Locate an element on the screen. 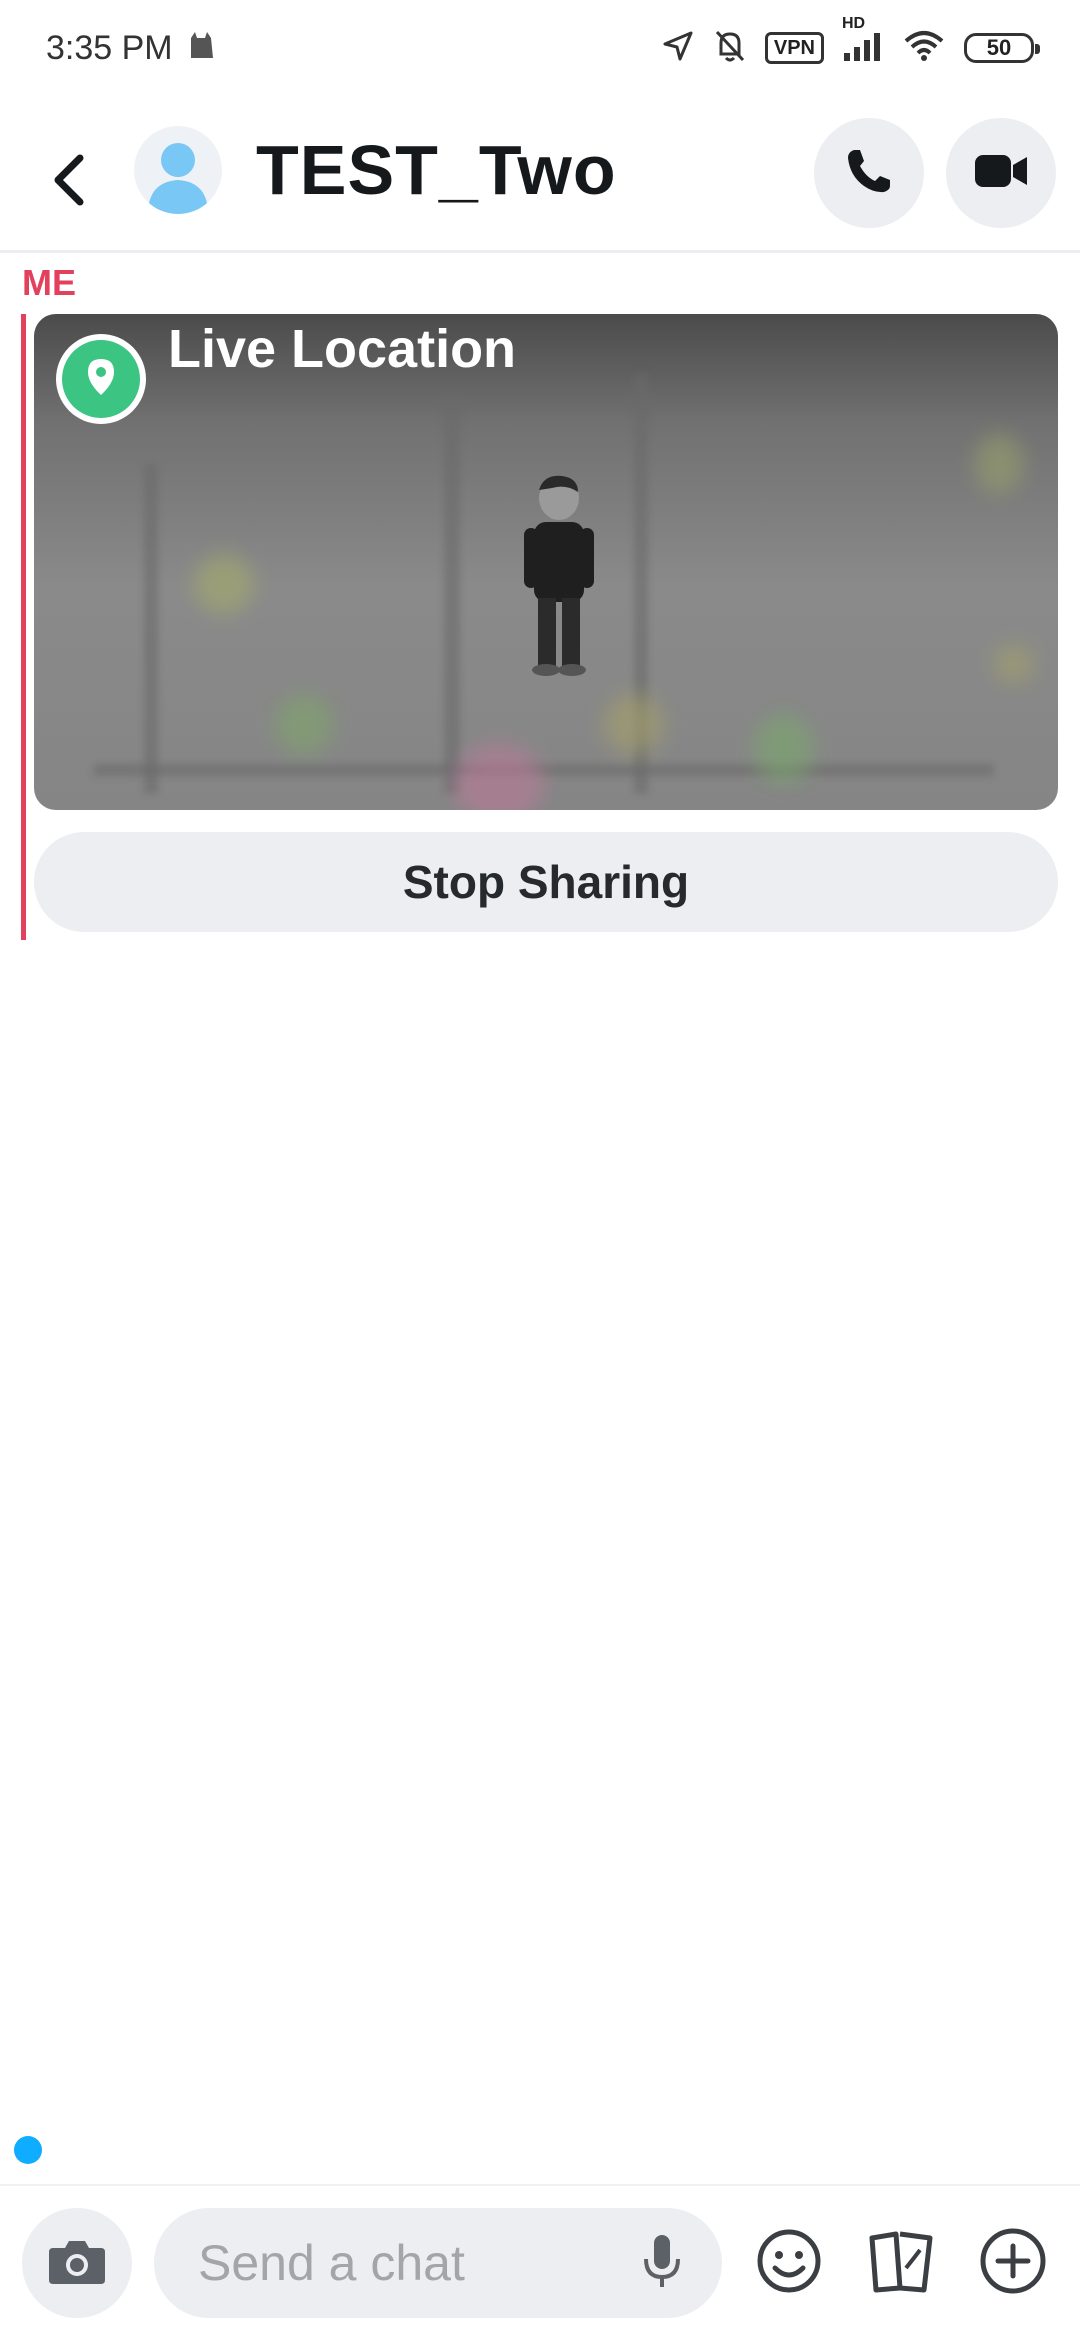 This screenshot has height=2340, width=1080. chat-input is located at coordinates (408, 2263).